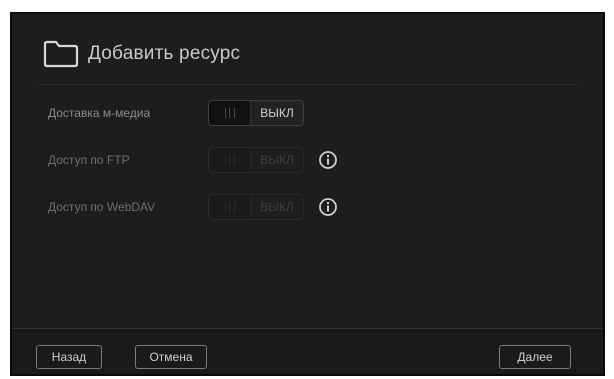 The image size is (614, 379). What do you see at coordinates (193, 207) in the screenshot?
I see `setting-row-webdav: Доступ по WebDAV ВЫКЛ` at bounding box center [193, 207].